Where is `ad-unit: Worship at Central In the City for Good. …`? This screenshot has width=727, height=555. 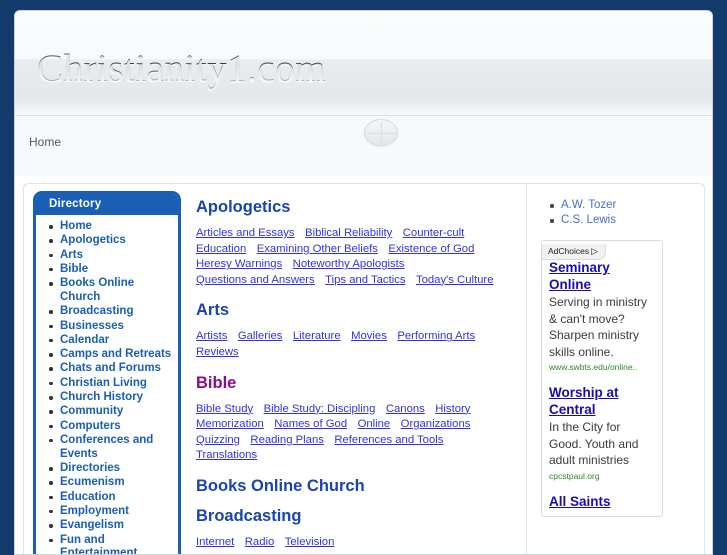 ad-unit: Worship at Central In the City for Good. … is located at coordinates (602, 433).